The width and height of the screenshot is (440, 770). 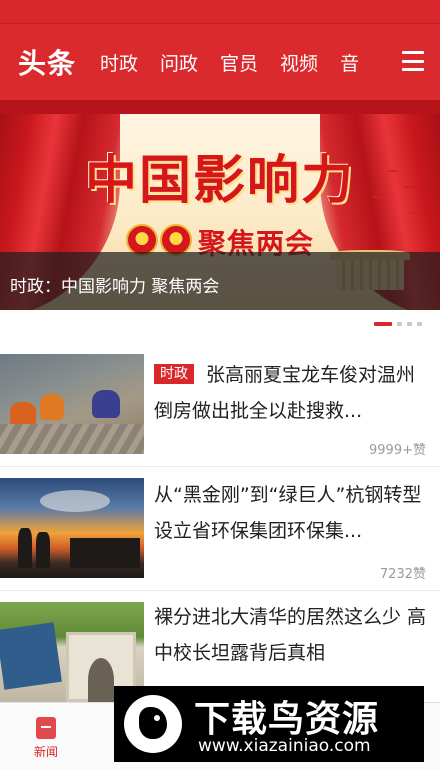 What do you see at coordinates (299, 62) in the screenshot?
I see `tab-video: 视频` at bounding box center [299, 62].